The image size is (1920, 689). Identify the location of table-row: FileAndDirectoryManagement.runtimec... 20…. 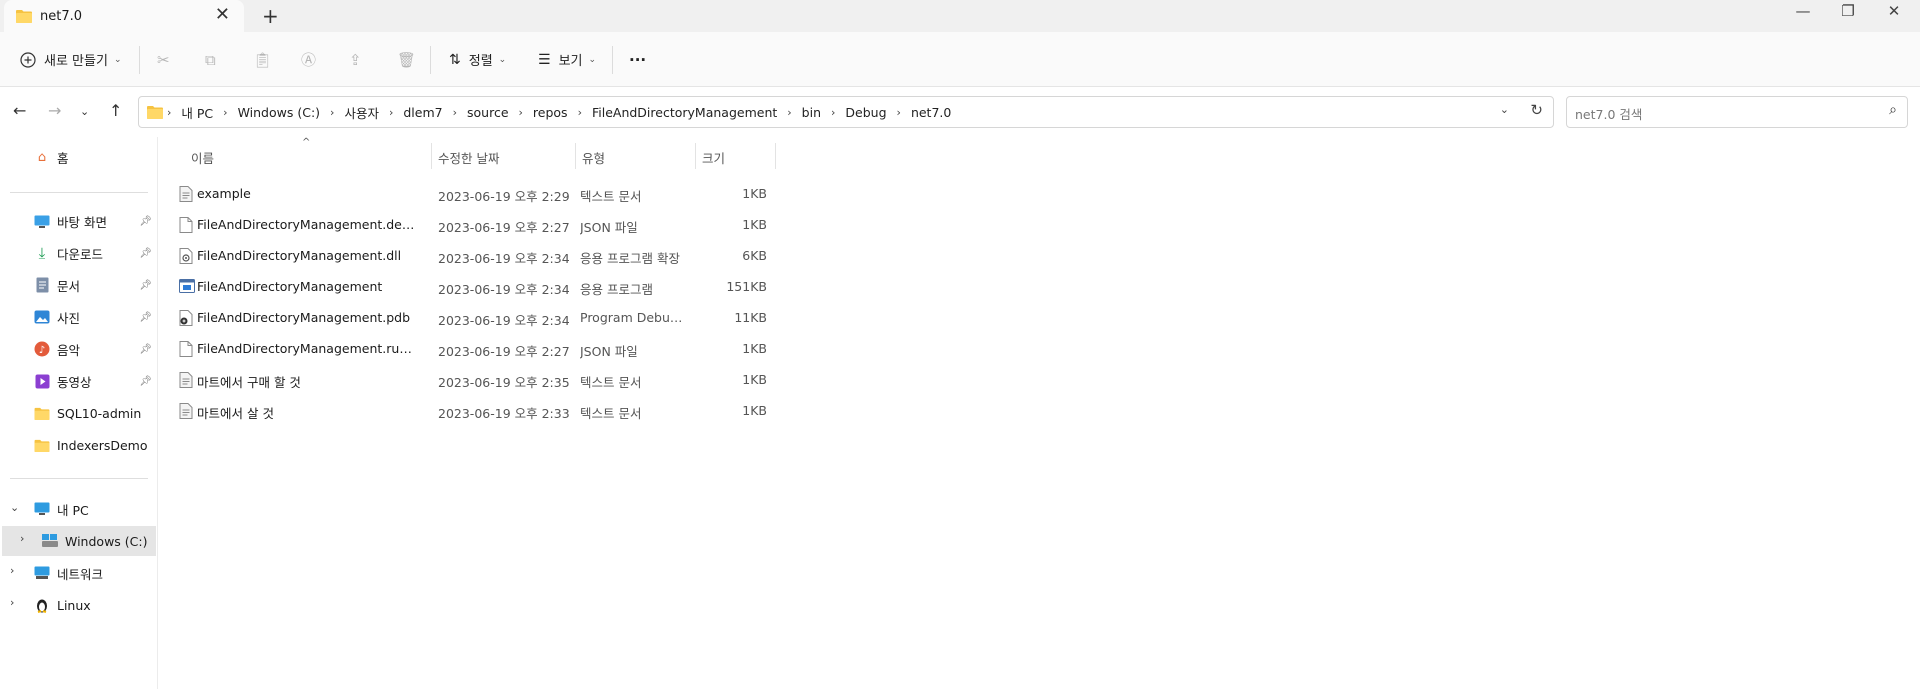
(555, 349).